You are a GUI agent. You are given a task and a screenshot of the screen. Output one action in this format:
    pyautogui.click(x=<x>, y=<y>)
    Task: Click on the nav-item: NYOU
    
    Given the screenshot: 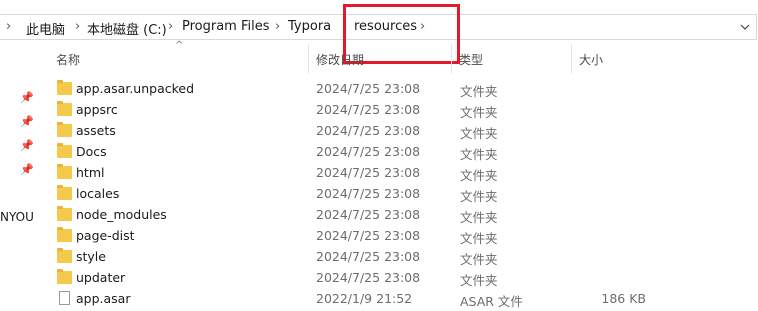 What is the action you would take?
    pyautogui.click(x=17, y=217)
    